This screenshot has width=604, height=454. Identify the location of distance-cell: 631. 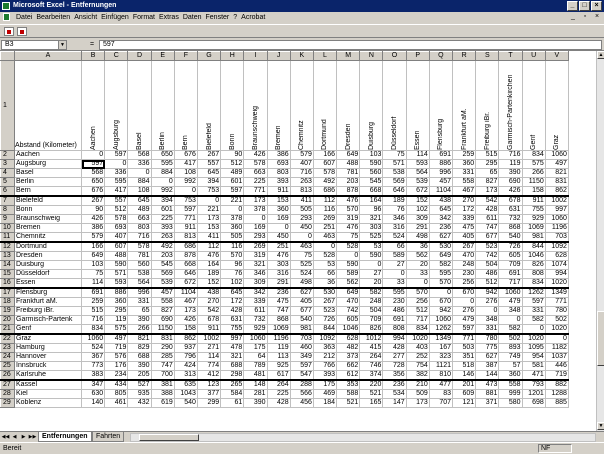
(232, 320).